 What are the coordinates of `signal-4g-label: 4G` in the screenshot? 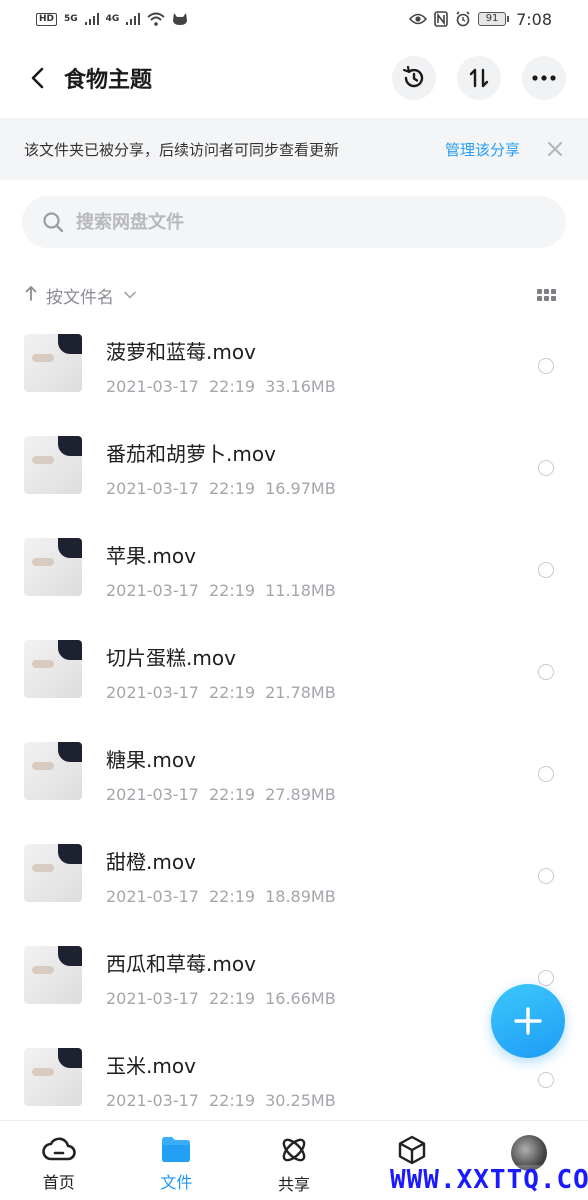 It's located at (112, 19).